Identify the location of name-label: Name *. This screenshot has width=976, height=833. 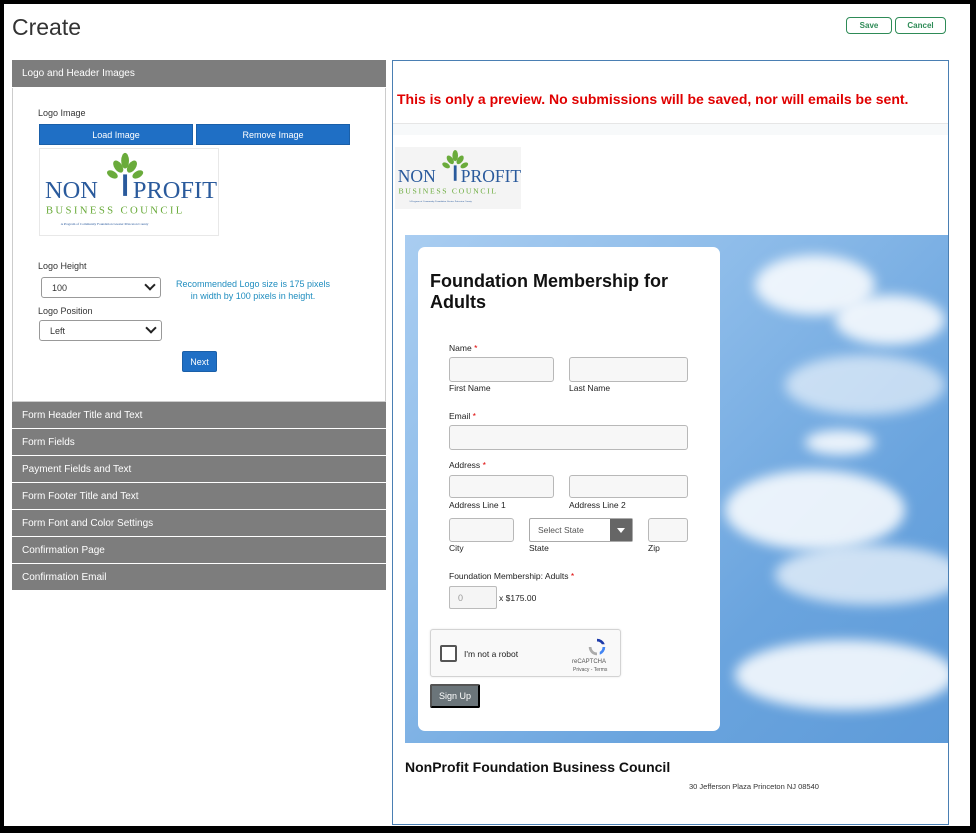
(463, 348).